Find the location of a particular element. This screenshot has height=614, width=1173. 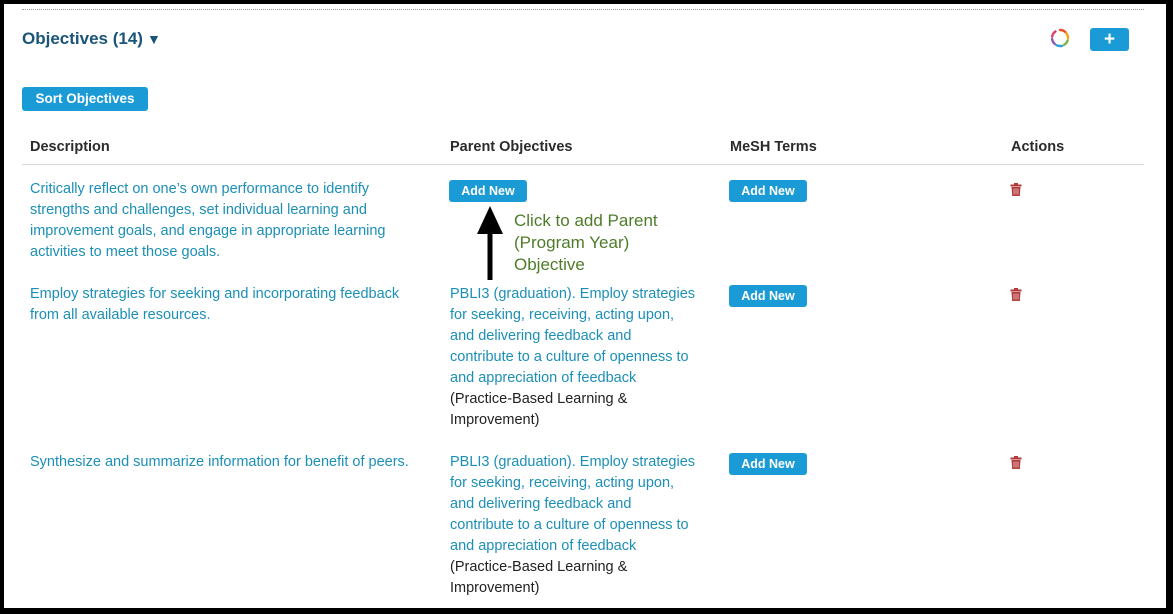

table-header-divider is located at coordinates (583, 164).